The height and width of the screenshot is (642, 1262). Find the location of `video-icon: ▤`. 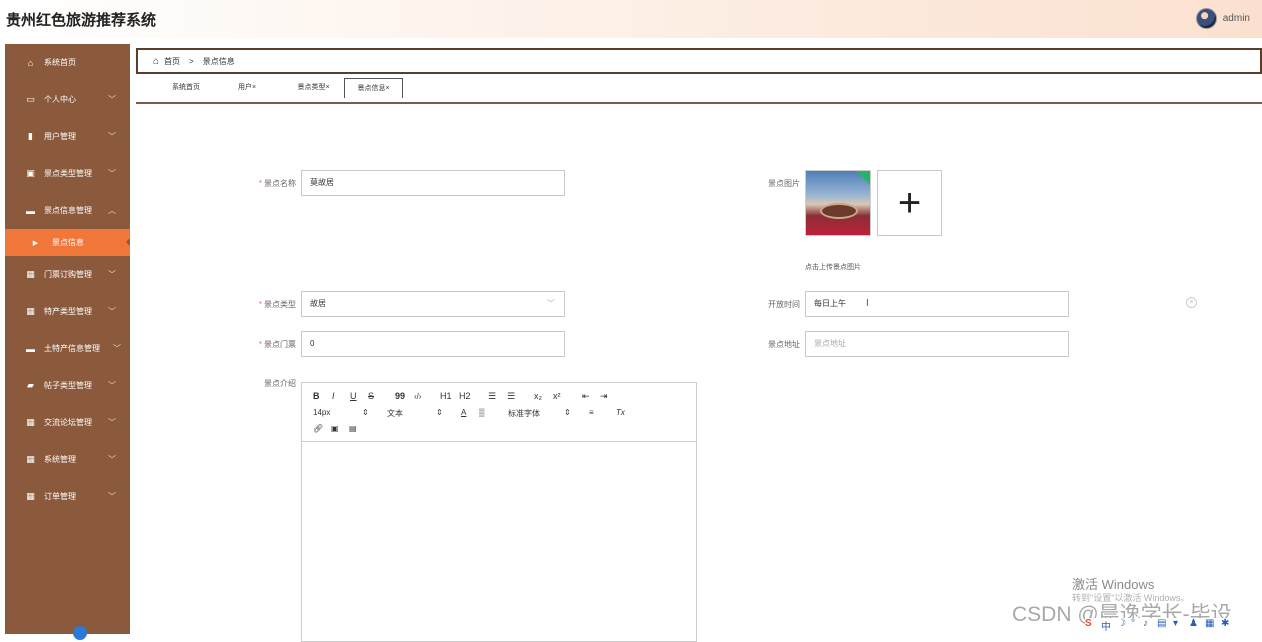

video-icon: ▤ is located at coordinates (353, 428).